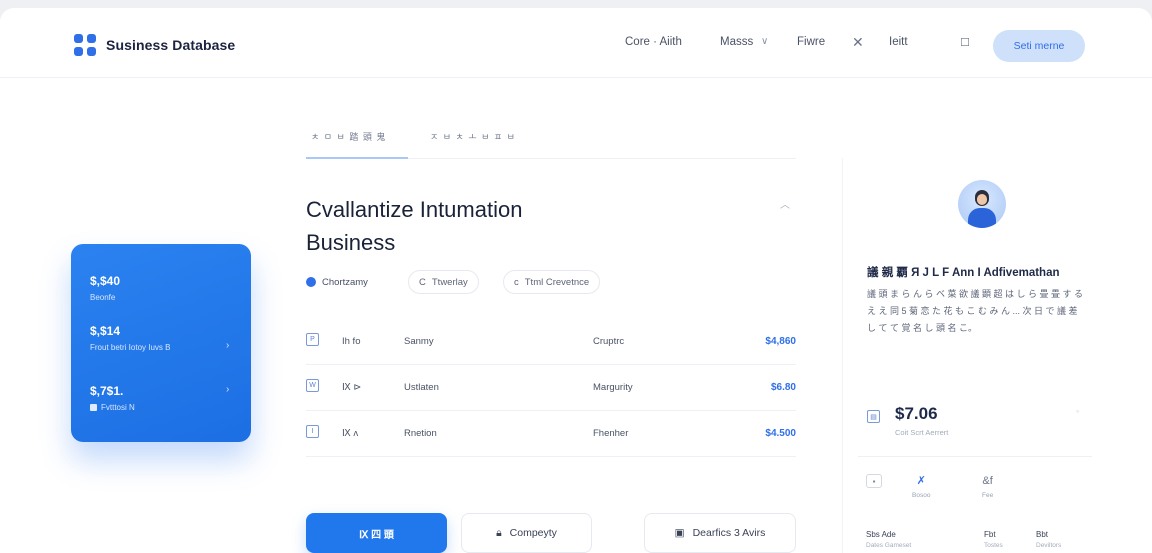 Image resolution: width=1152 pixels, height=553 pixels. I want to click on secondary-action-label: Dearfics 3 Avirs, so click(729, 533).